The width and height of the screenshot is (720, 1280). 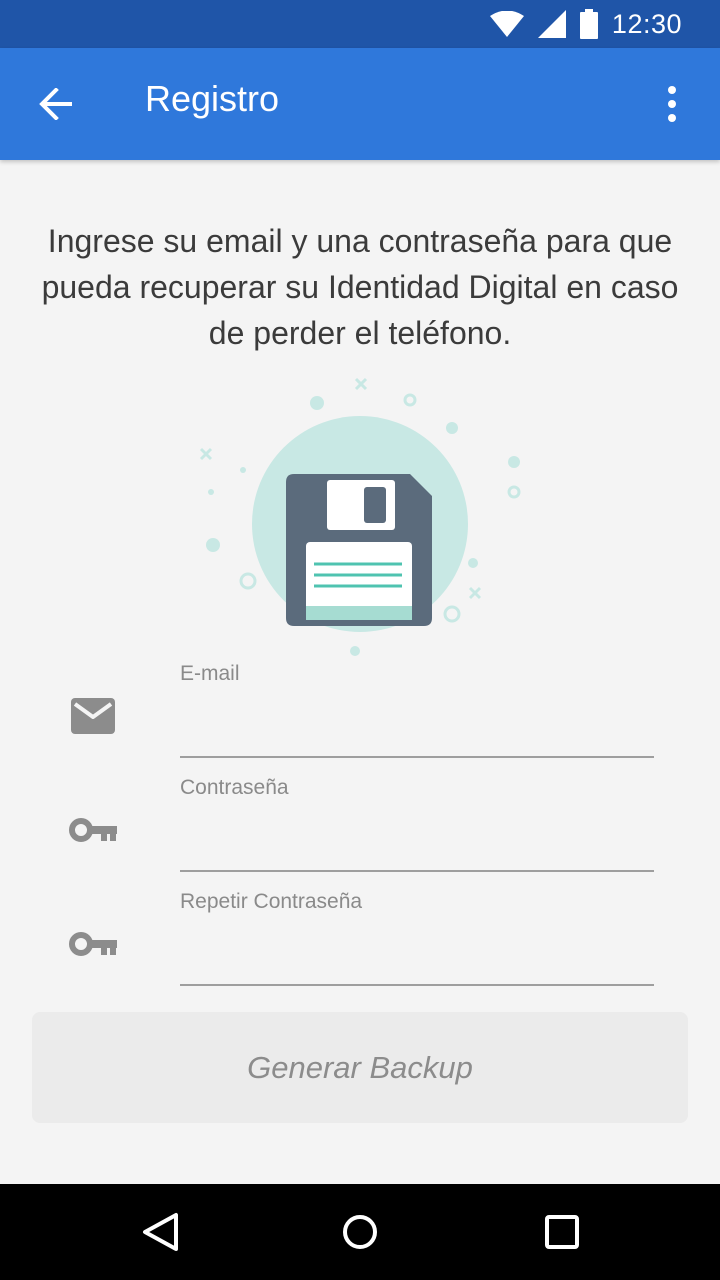 I want to click on generate-backup-button: Generar Backup, so click(x=360, y=1067).